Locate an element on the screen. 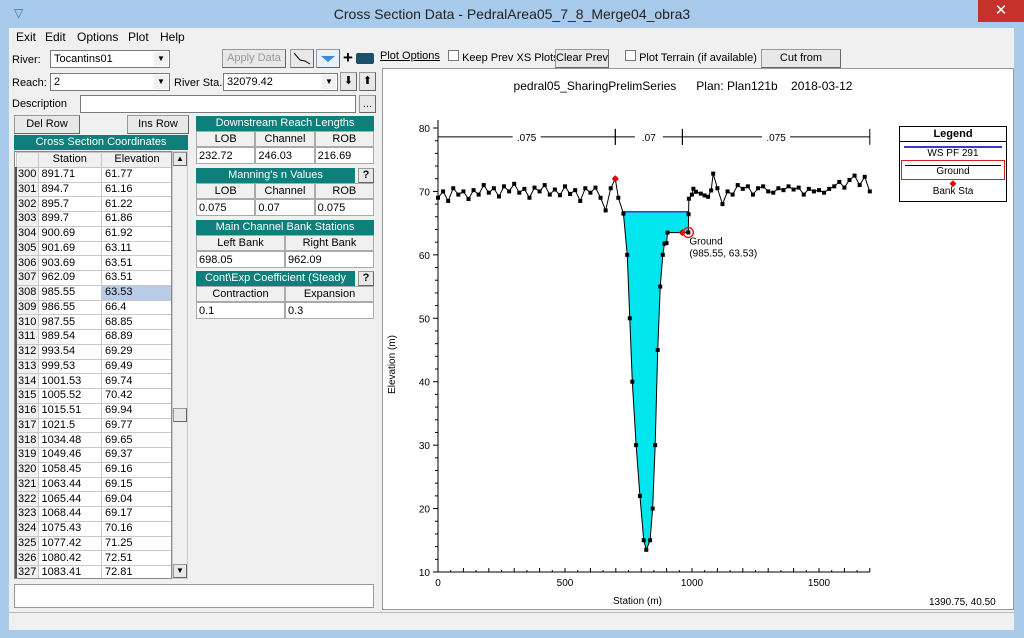  elevation-cell: 63.11 is located at coordinates (136, 248).